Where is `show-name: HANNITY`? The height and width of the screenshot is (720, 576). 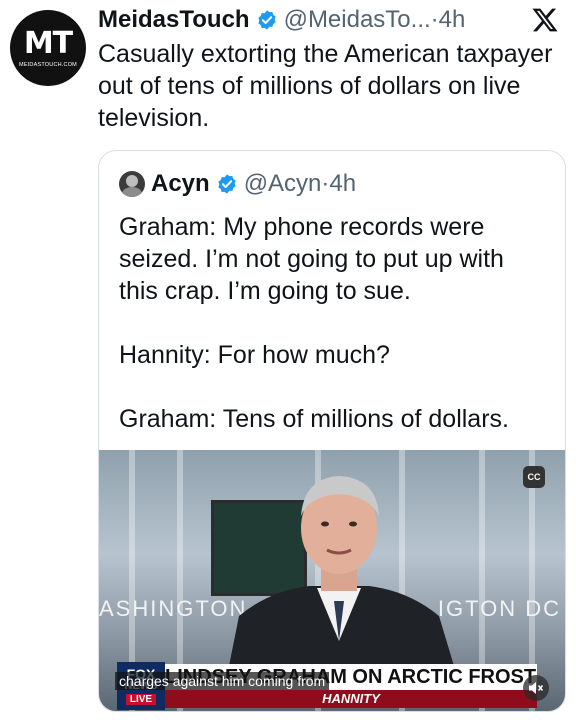
show-name: HANNITY is located at coordinates (351, 699).